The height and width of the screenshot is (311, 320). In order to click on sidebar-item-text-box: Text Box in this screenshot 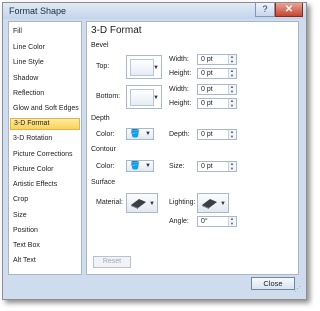, I will do `click(45, 246)`.